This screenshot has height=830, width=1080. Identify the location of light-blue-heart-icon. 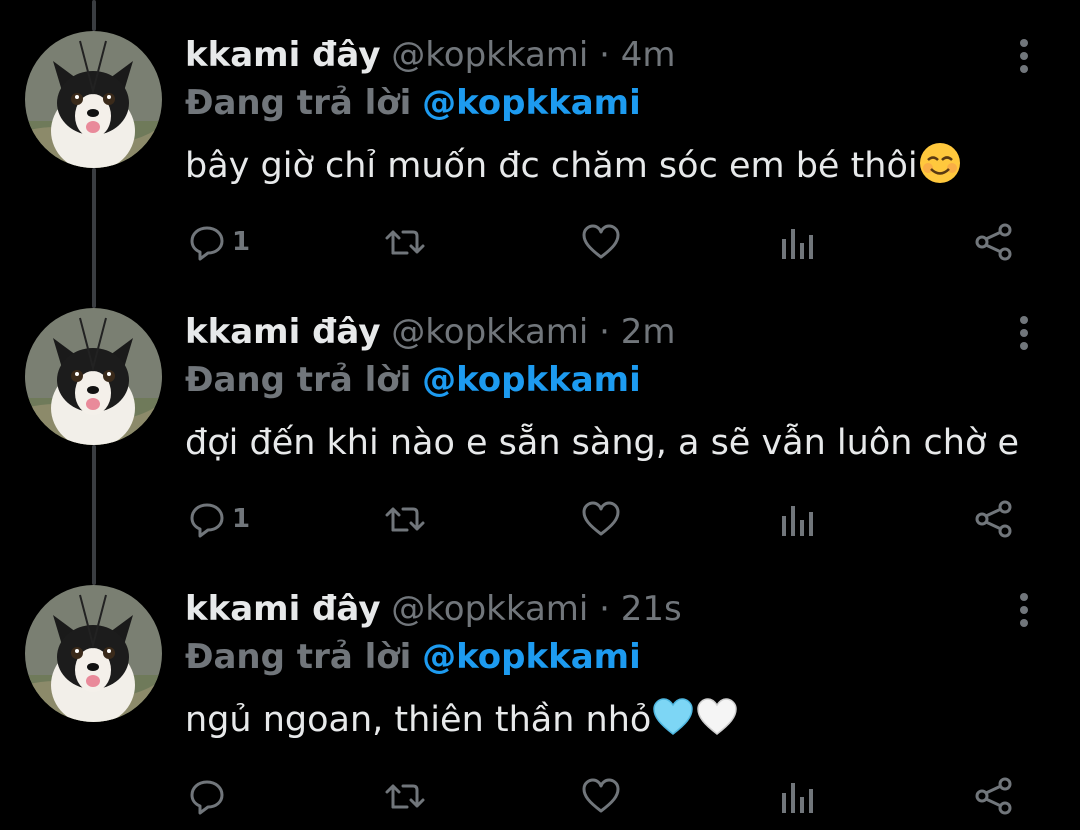
(673, 724).